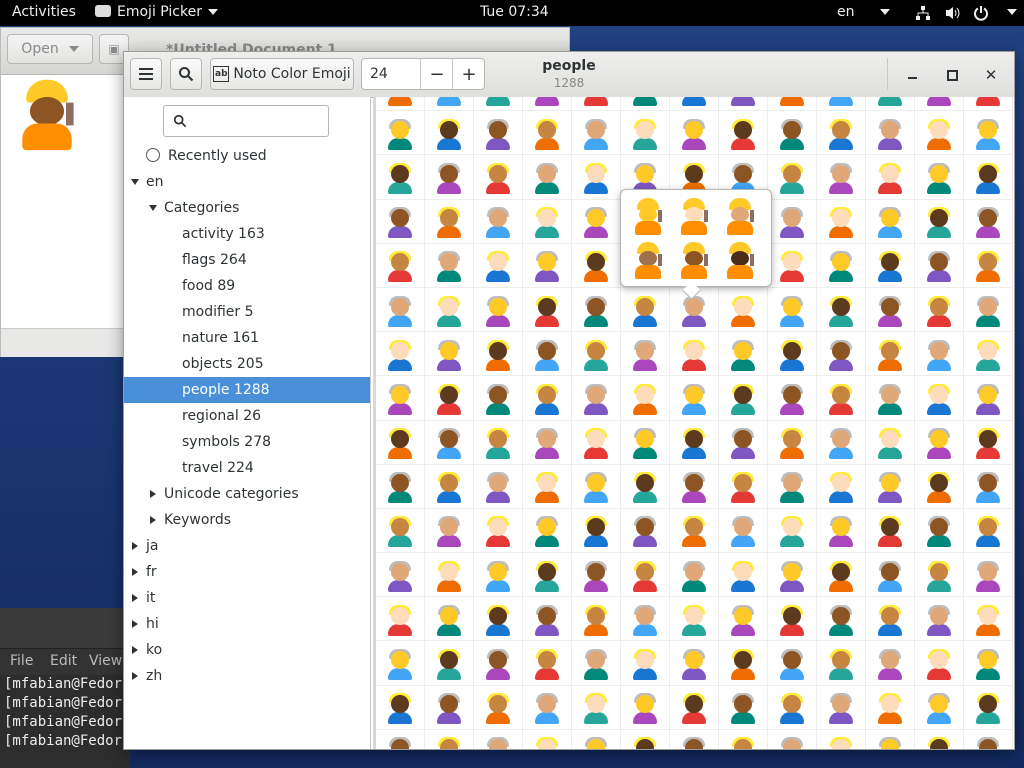 This screenshot has width=1024, height=768. Describe the element at coordinates (952, 75) in the screenshot. I see `maximize-button` at that location.